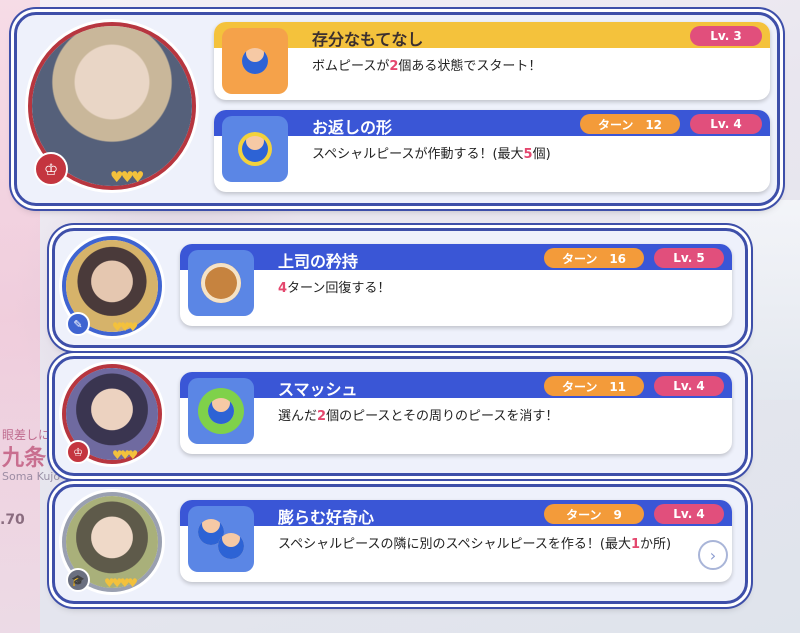  Describe the element at coordinates (431, 154) in the screenshot. I see `skill-description: スペシャルピースが作動する！(最大5個)` at that location.